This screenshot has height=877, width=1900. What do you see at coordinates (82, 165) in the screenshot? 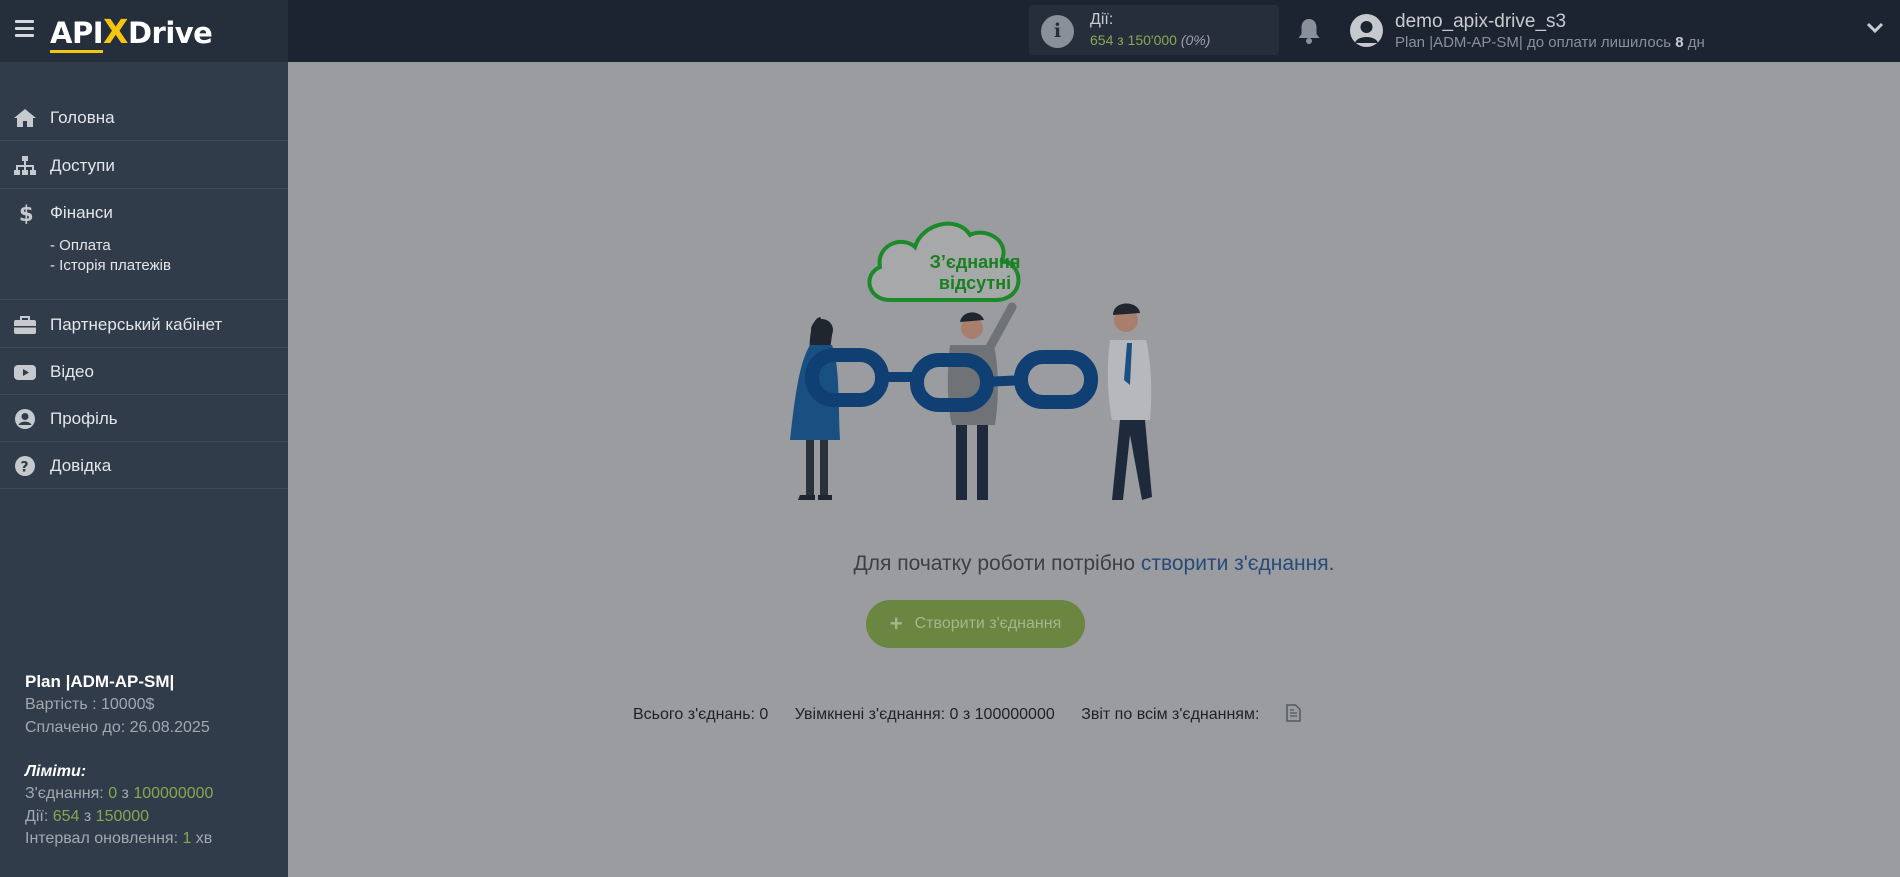
I see `sidebar-item-label: Доступи` at bounding box center [82, 165].